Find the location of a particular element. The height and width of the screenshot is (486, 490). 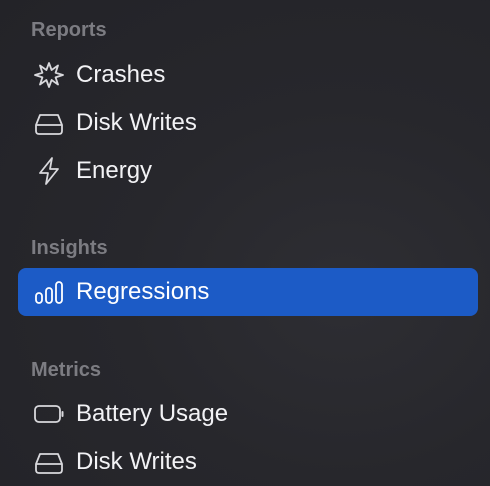

sidebar-item-battery-usage: Battery Usage is located at coordinates (248, 414).